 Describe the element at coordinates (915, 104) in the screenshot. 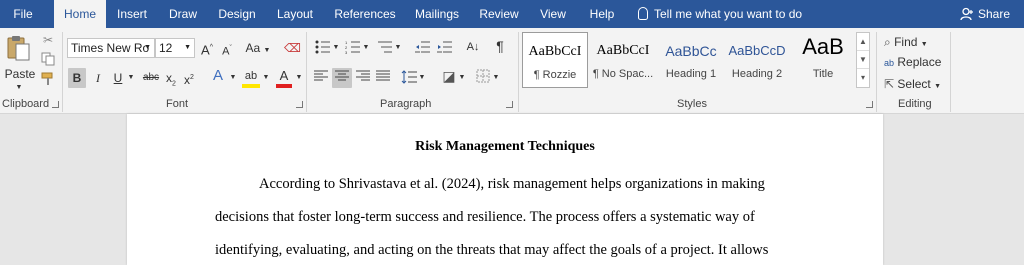

I see `editing-group-label: Editing` at that location.